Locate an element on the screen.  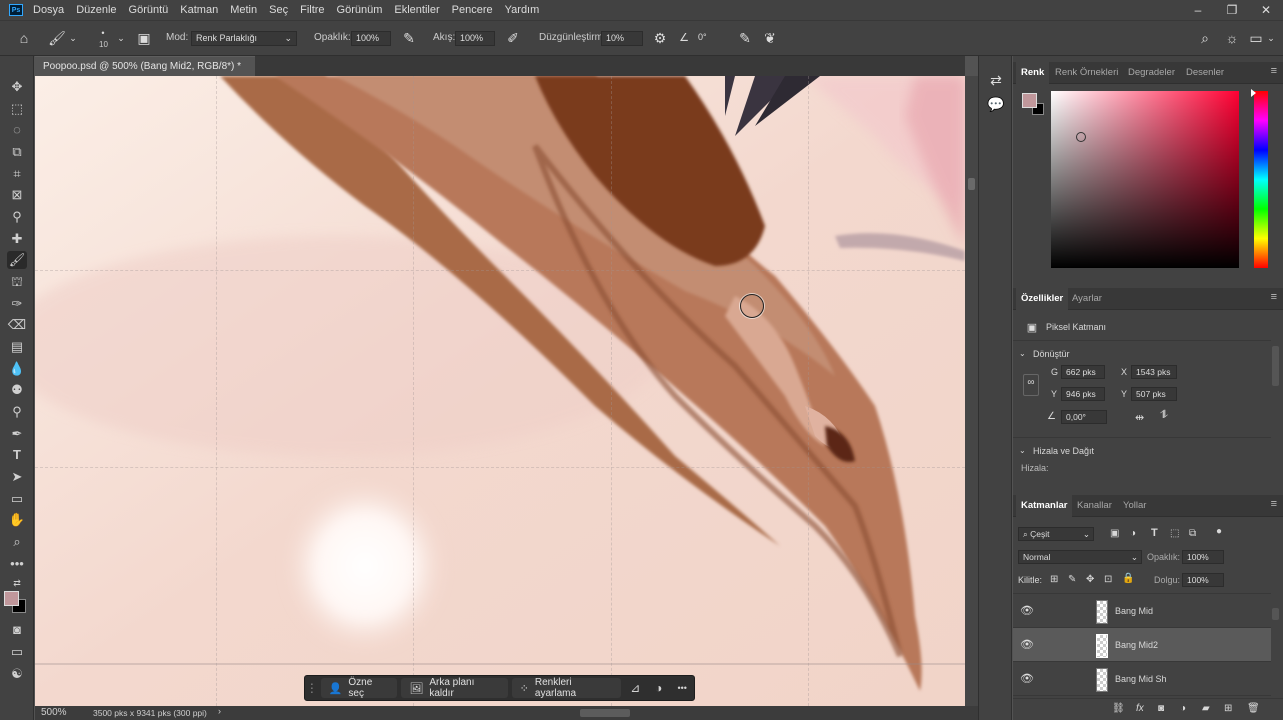
width-field: 662 pks is located at coordinates (1083, 372).